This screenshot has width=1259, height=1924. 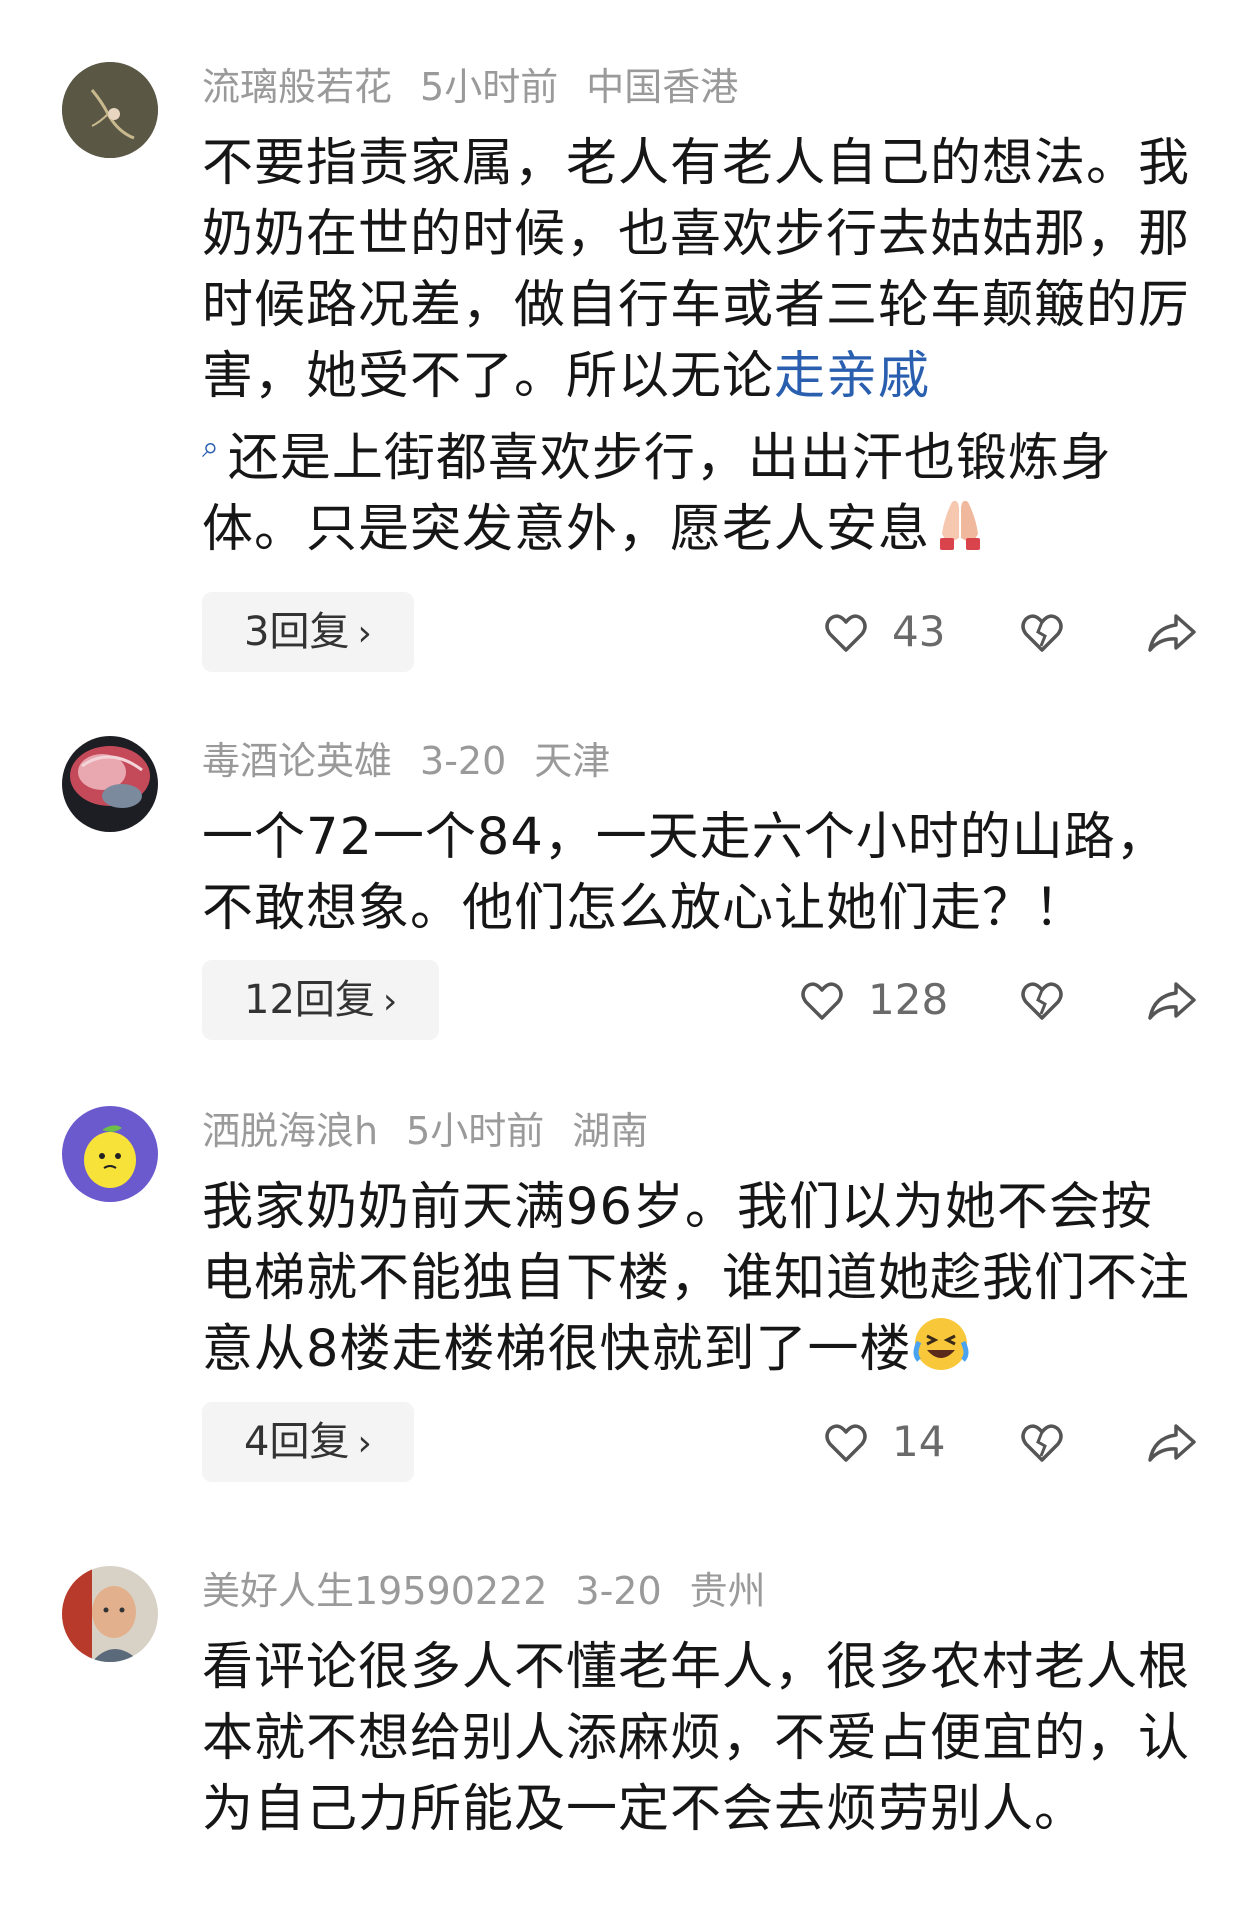 What do you see at coordinates (941, 1344) in the screenshot?
I see `laughing-crying-emoji` at bounding box center [941, 1344].